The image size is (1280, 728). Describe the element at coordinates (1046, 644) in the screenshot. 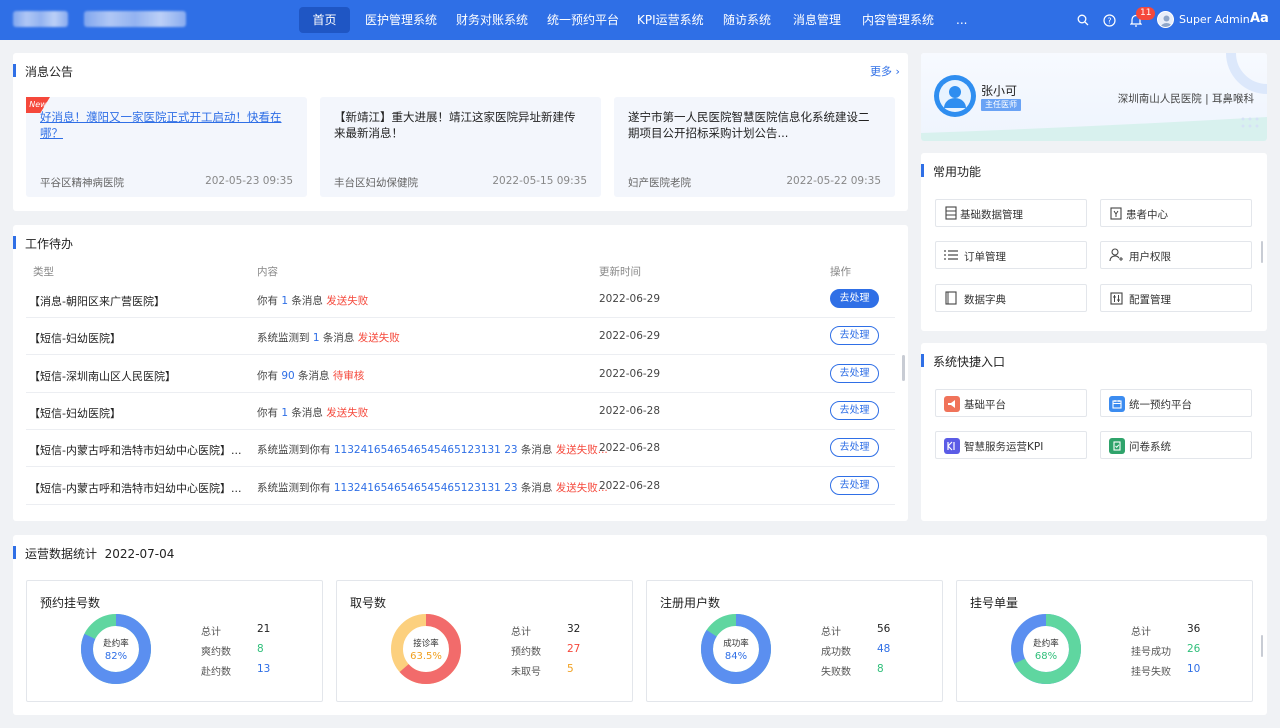

I see `donut-label: 赴约率` at that location.